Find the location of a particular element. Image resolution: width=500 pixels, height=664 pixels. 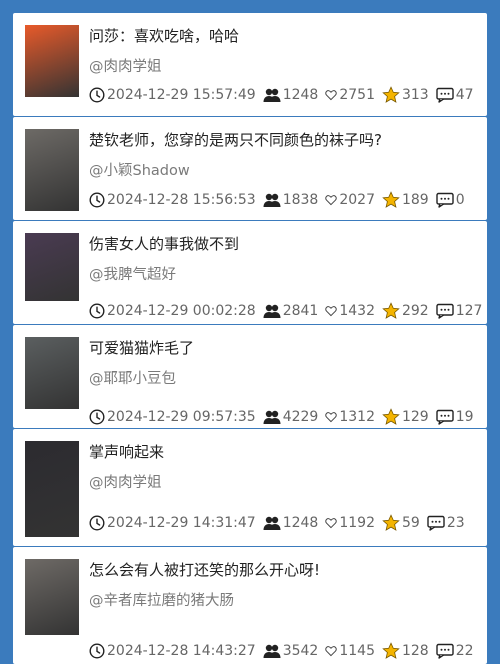

post-time: 2024-12-28 15:56:53 is located at coordinates (172, 200).